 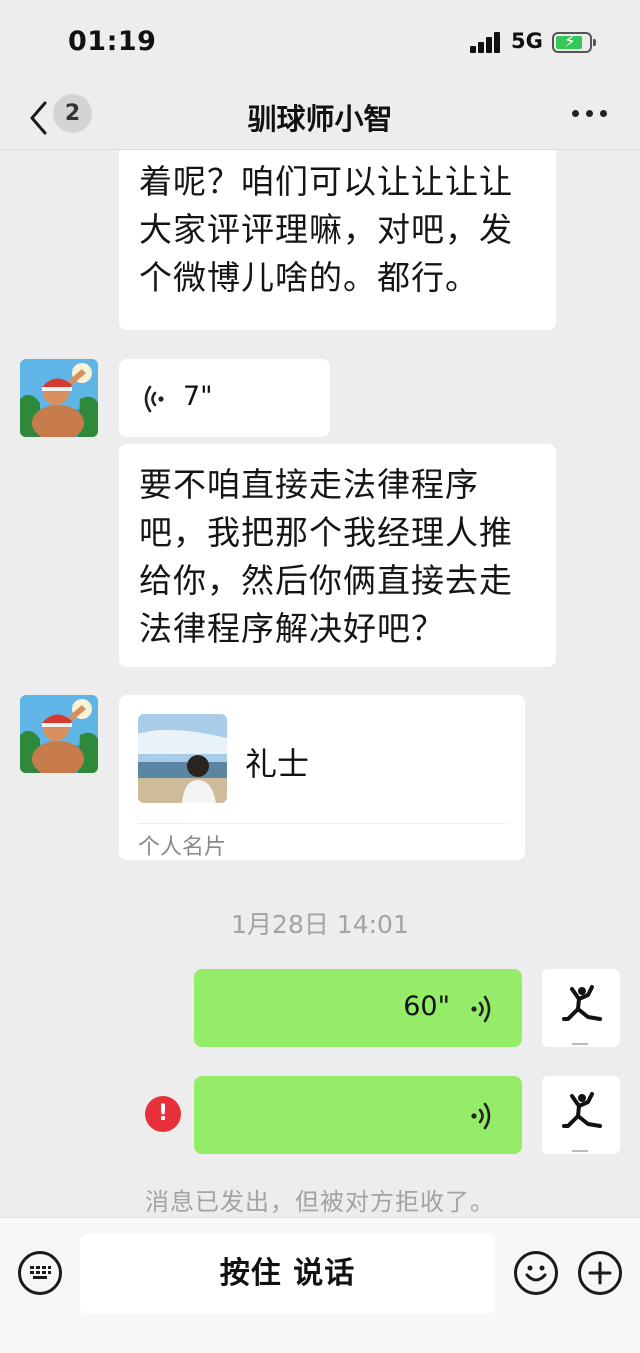 I want to click on more-options-icon, so click(x=590, y=114).